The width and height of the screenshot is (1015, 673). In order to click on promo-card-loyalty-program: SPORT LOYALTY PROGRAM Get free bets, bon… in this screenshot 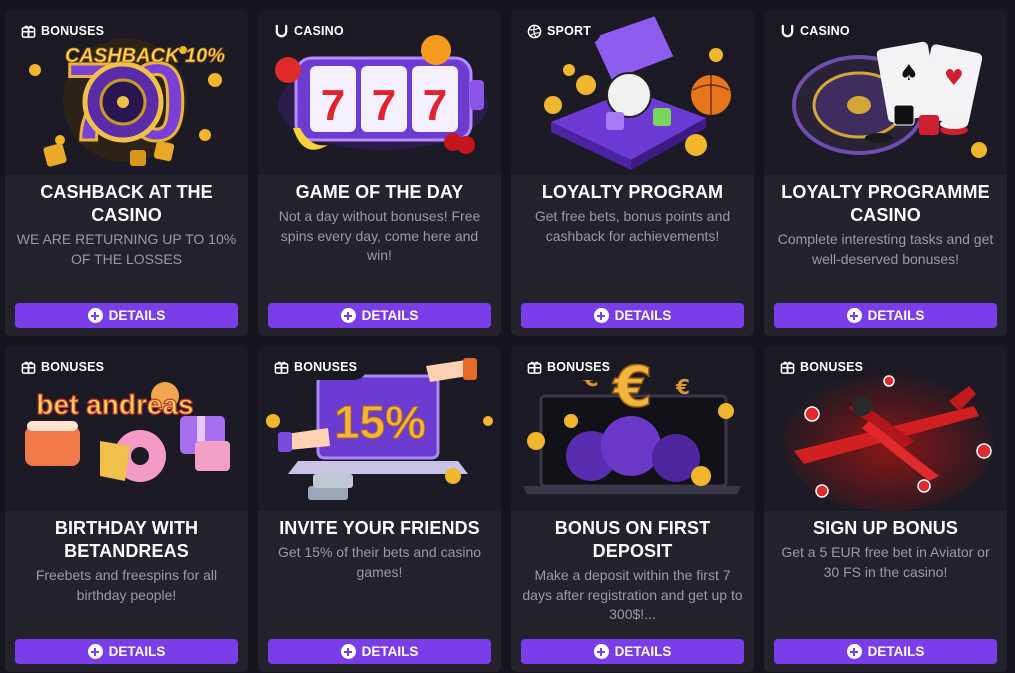, I will do `click(632, 173)`.